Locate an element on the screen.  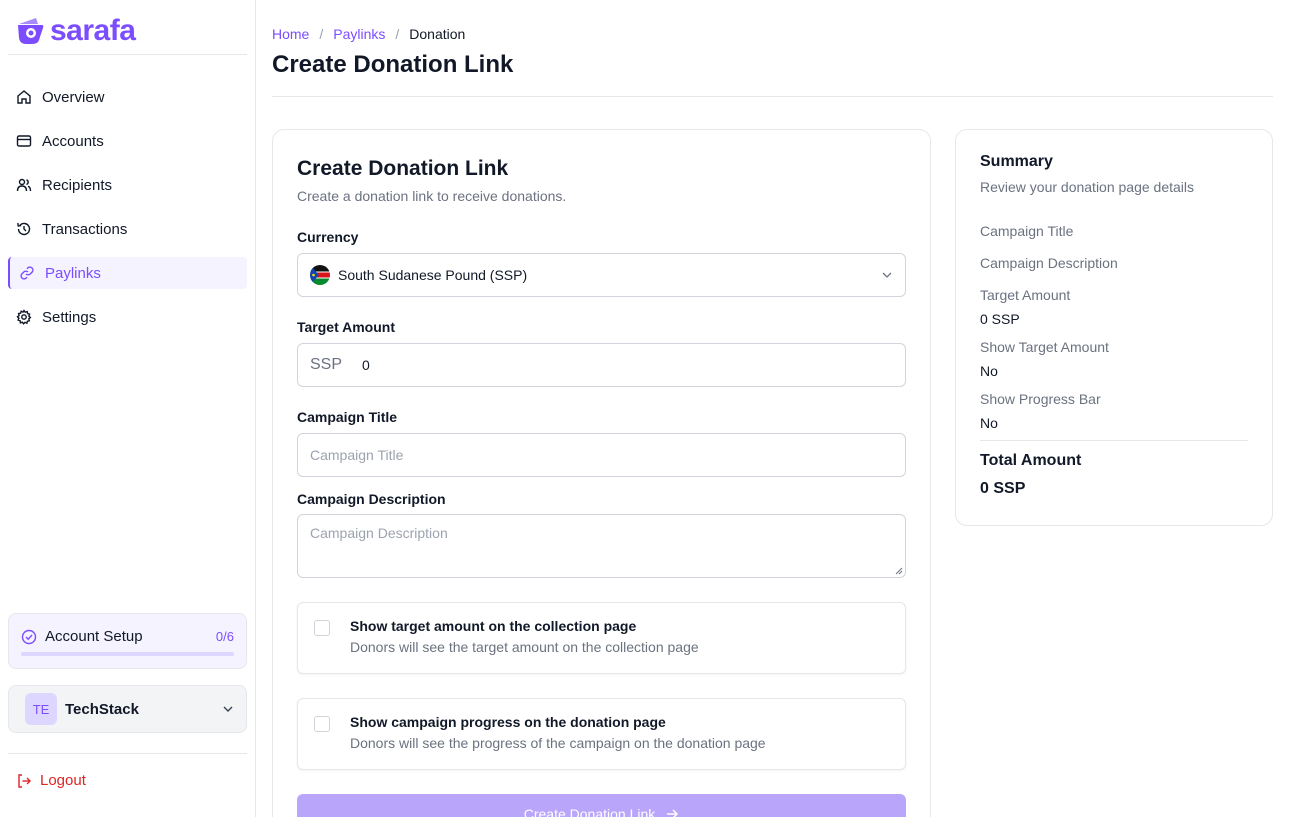
currency-select: South Sudanese Pound (SSP) is located at coordinates (601, 275).